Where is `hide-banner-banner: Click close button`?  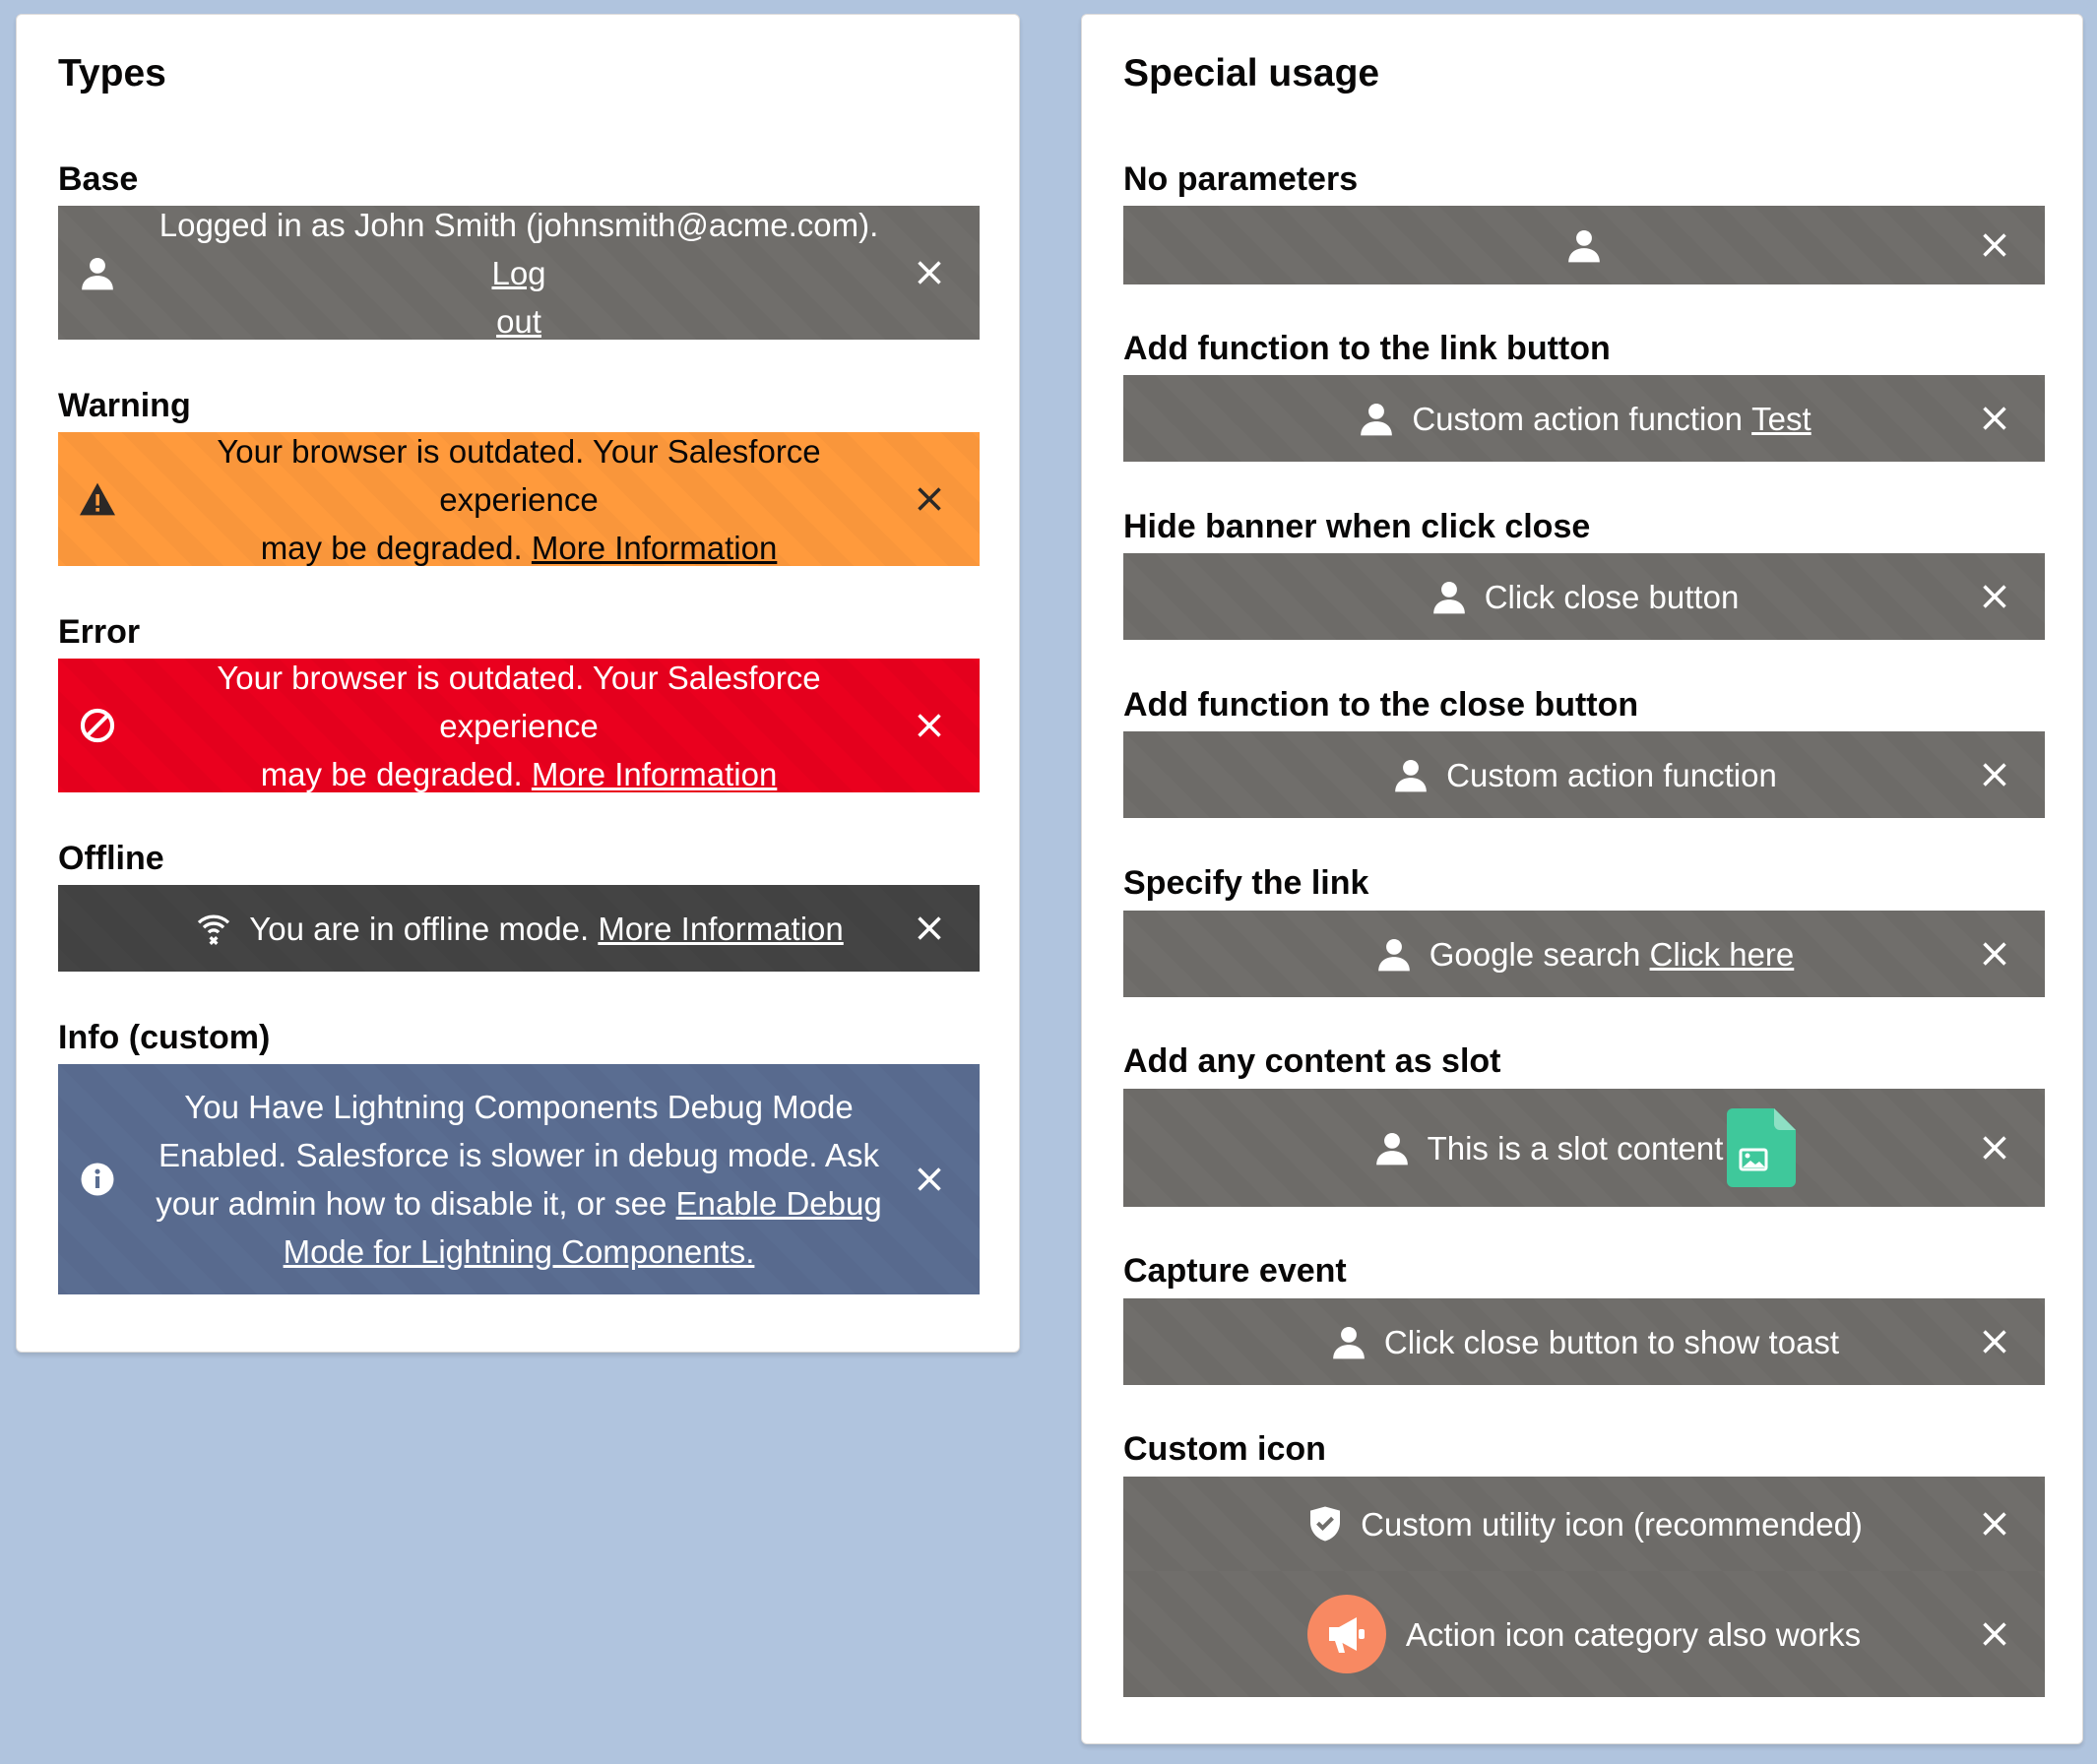
hide-banner-banner: Click close button is located at coordinates (1584, 596).